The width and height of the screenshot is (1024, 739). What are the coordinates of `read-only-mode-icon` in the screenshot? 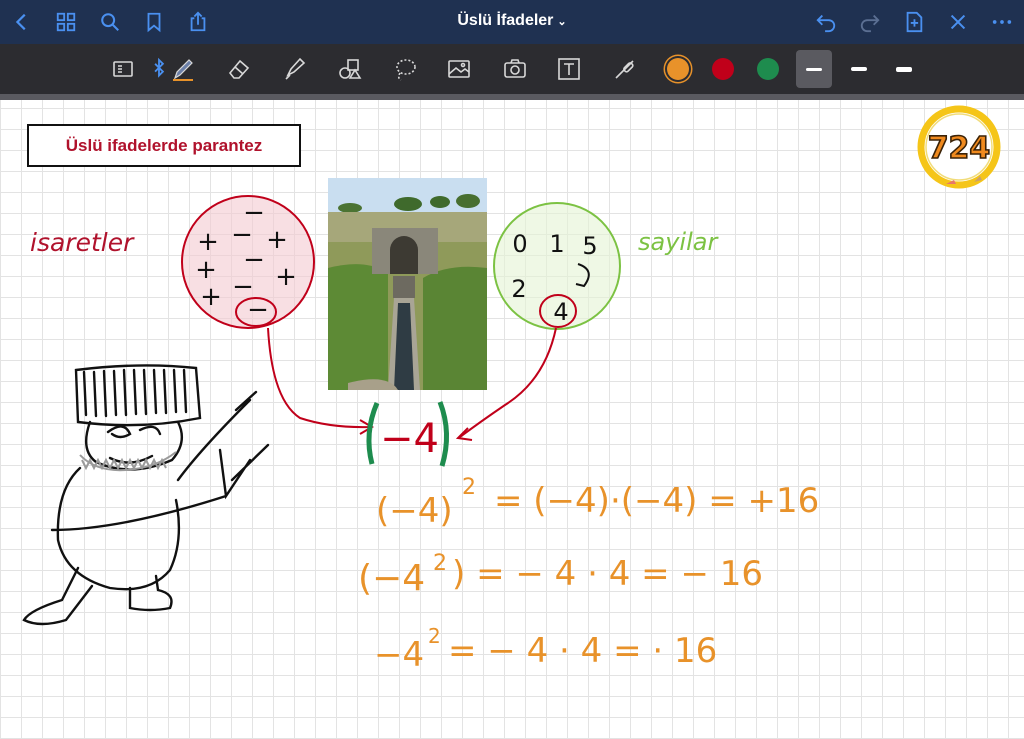 It's located at (123, 69).